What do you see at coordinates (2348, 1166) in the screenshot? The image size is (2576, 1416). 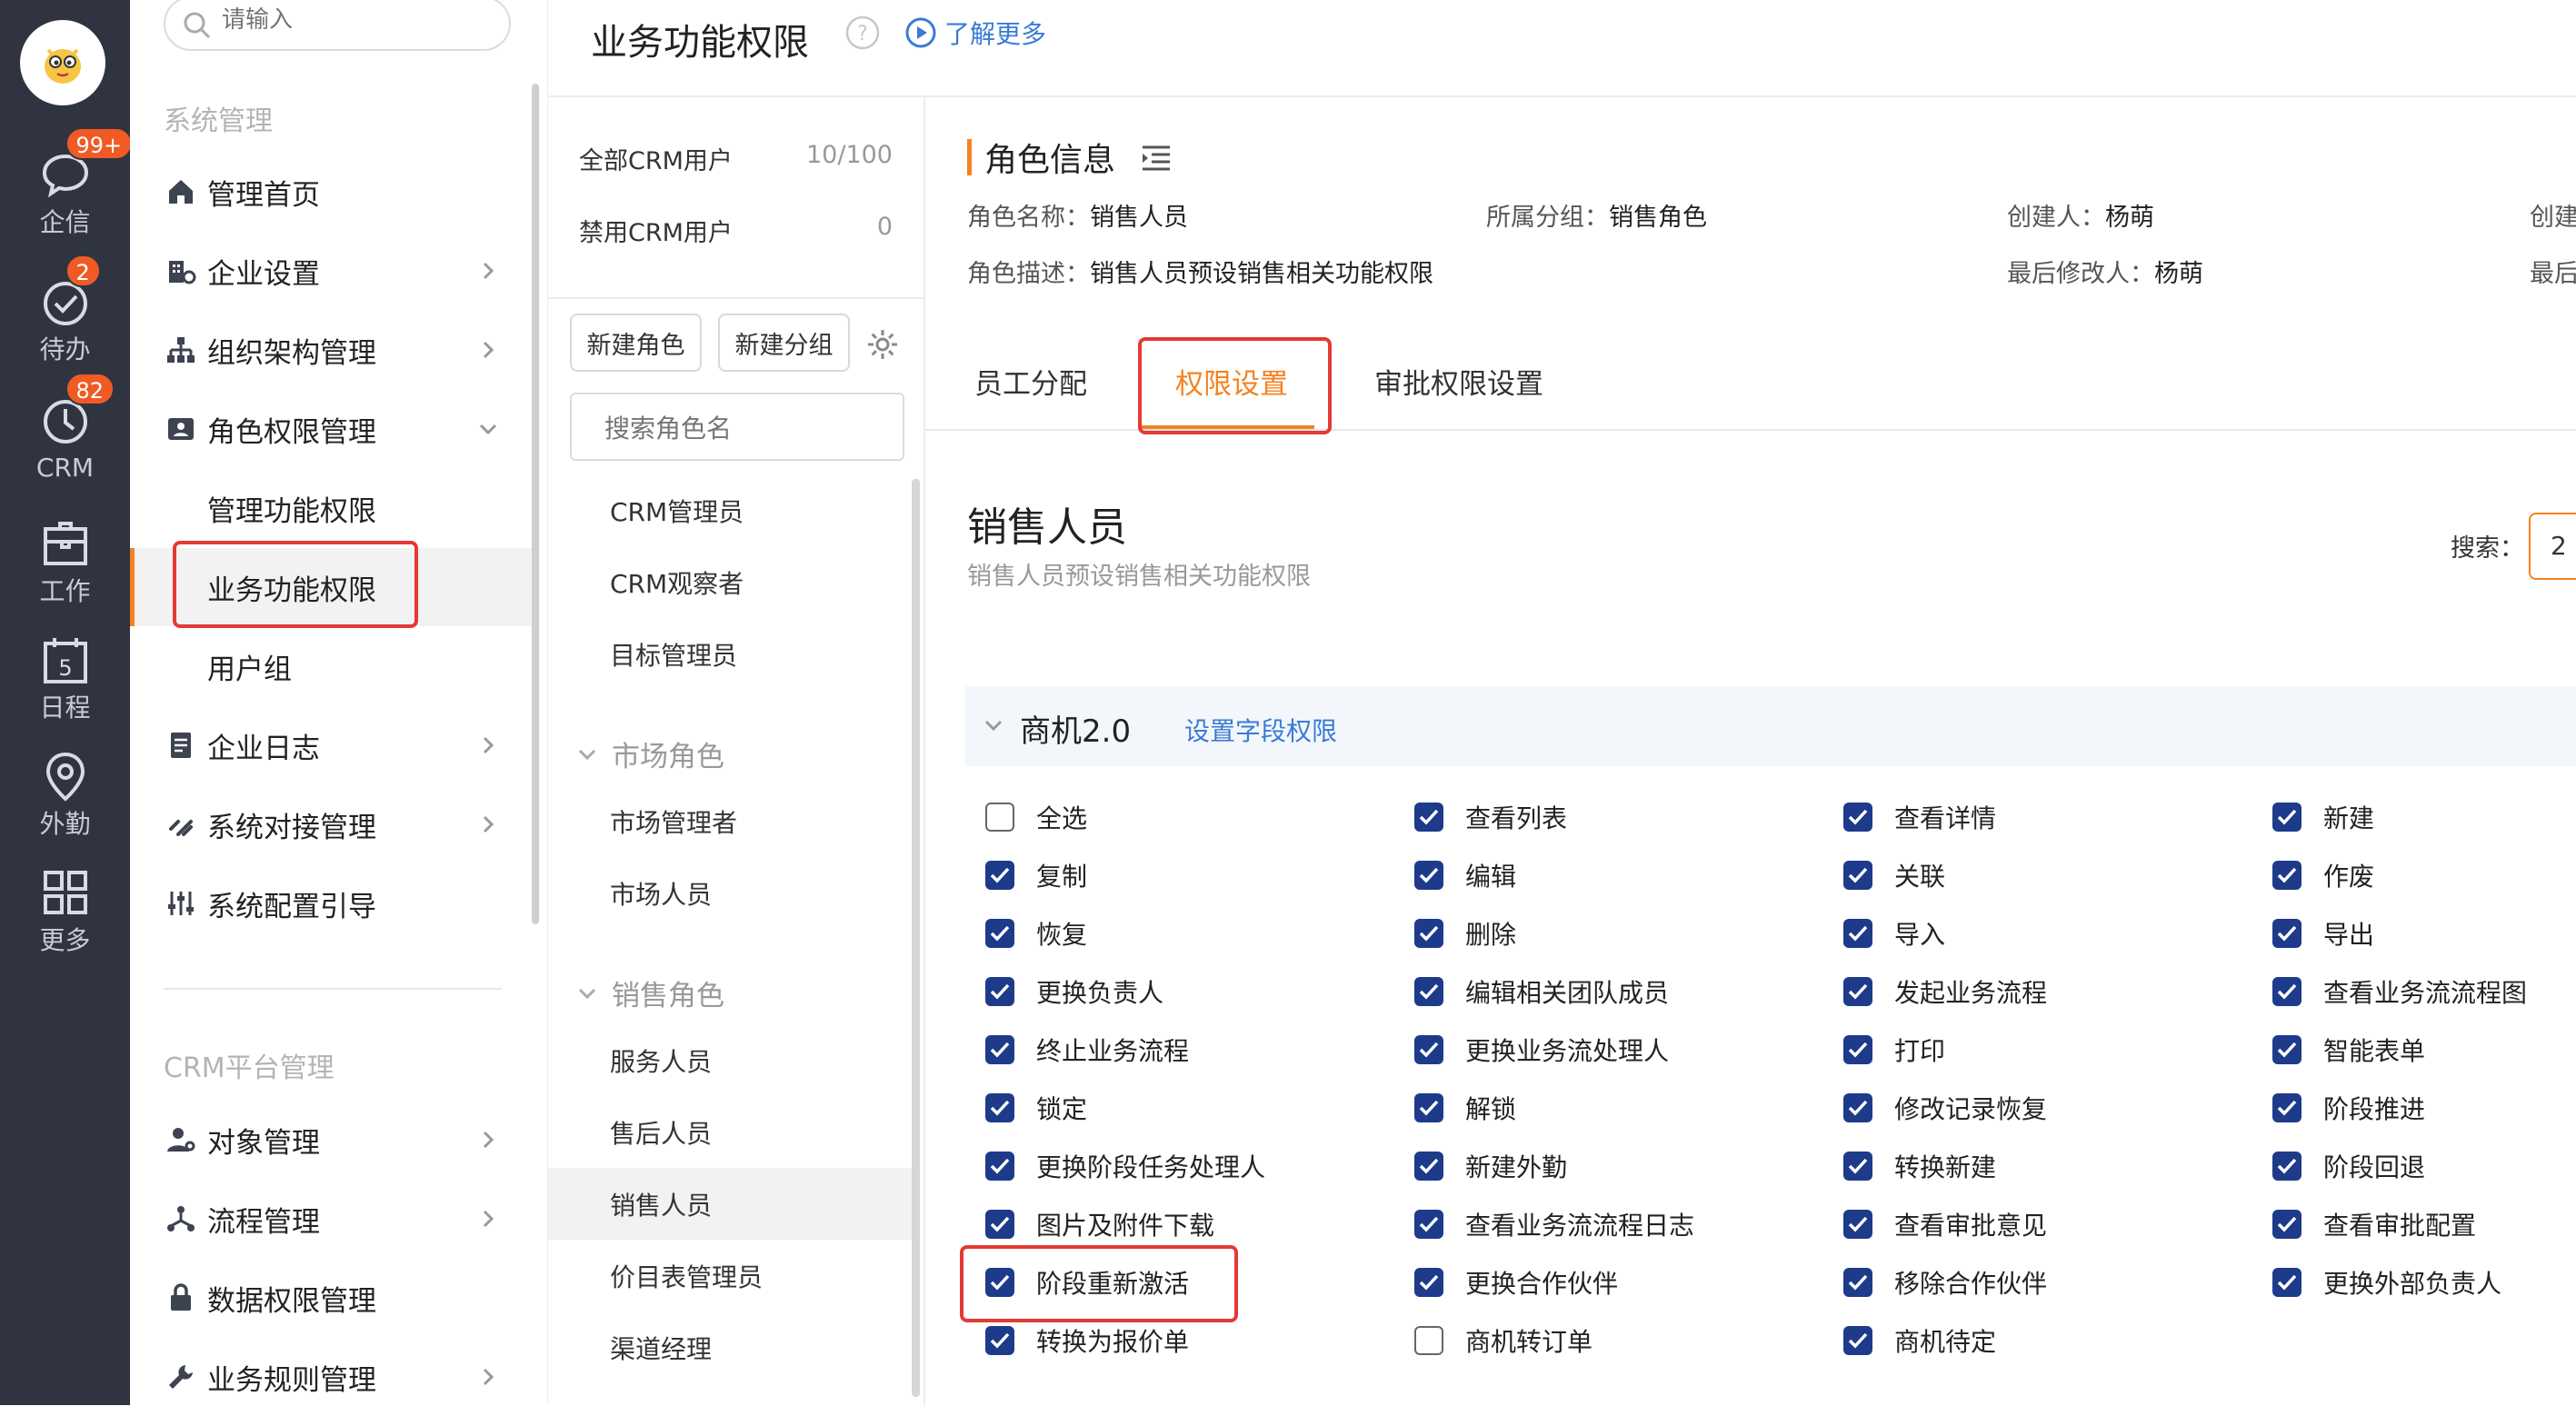 I see `permission-checkbox: 阶段回退` at bounding box center [2348, 1166].